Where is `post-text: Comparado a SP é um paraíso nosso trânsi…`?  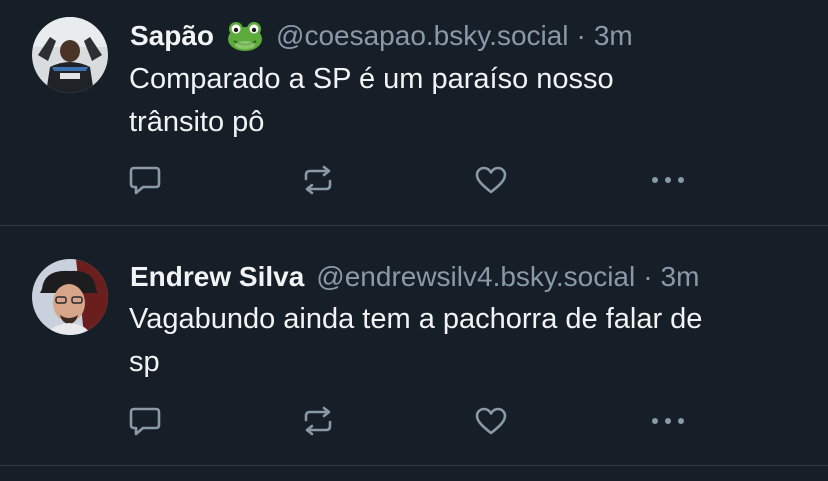 post-text: Comparado a SP é um paraíso nosso trânsi… is located at coordinates (371, 100).